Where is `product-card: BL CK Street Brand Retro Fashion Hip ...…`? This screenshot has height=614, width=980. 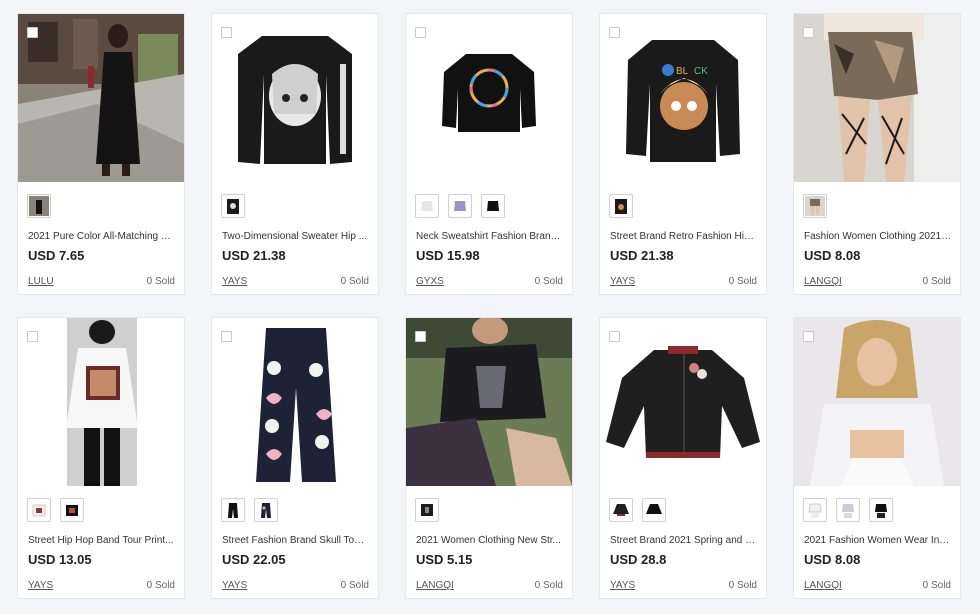 product-card: BL CK Street Brand Retro Fashion Hip ...… is located at coordinates (683, 154).